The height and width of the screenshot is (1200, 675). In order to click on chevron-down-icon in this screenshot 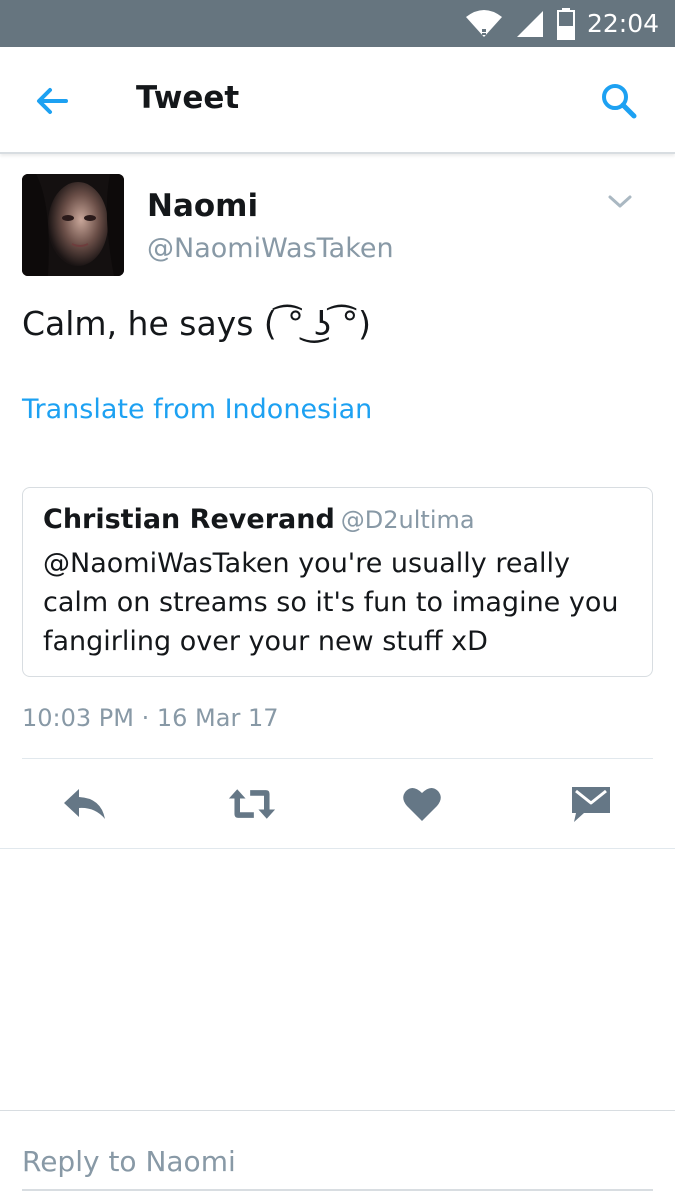, I will do `click(620, 201)`.